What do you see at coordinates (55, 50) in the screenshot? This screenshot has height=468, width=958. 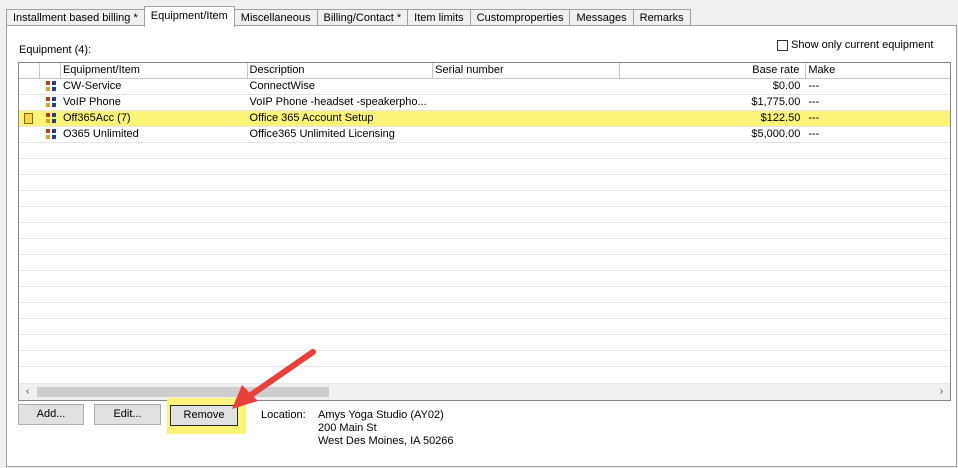 I see `equipment-count-label: Equipment (4):` at bounding box center [55, 50].